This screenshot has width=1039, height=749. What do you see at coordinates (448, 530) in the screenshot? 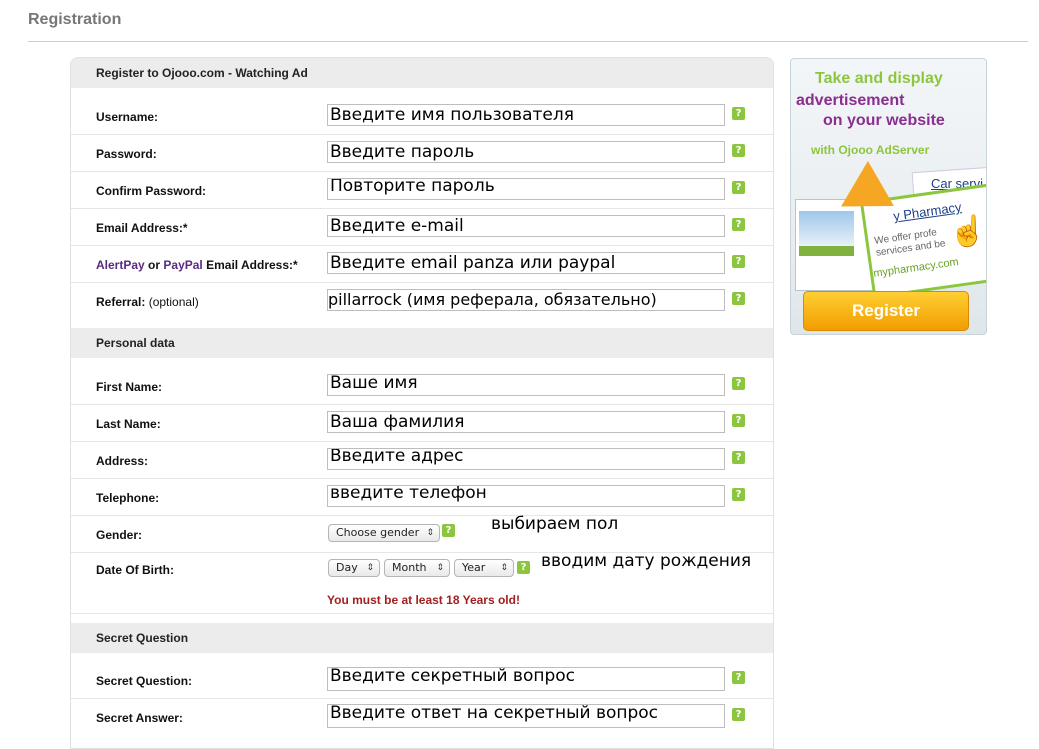
I see `gender-help-icon: ?` at bounding box center [448, 530].